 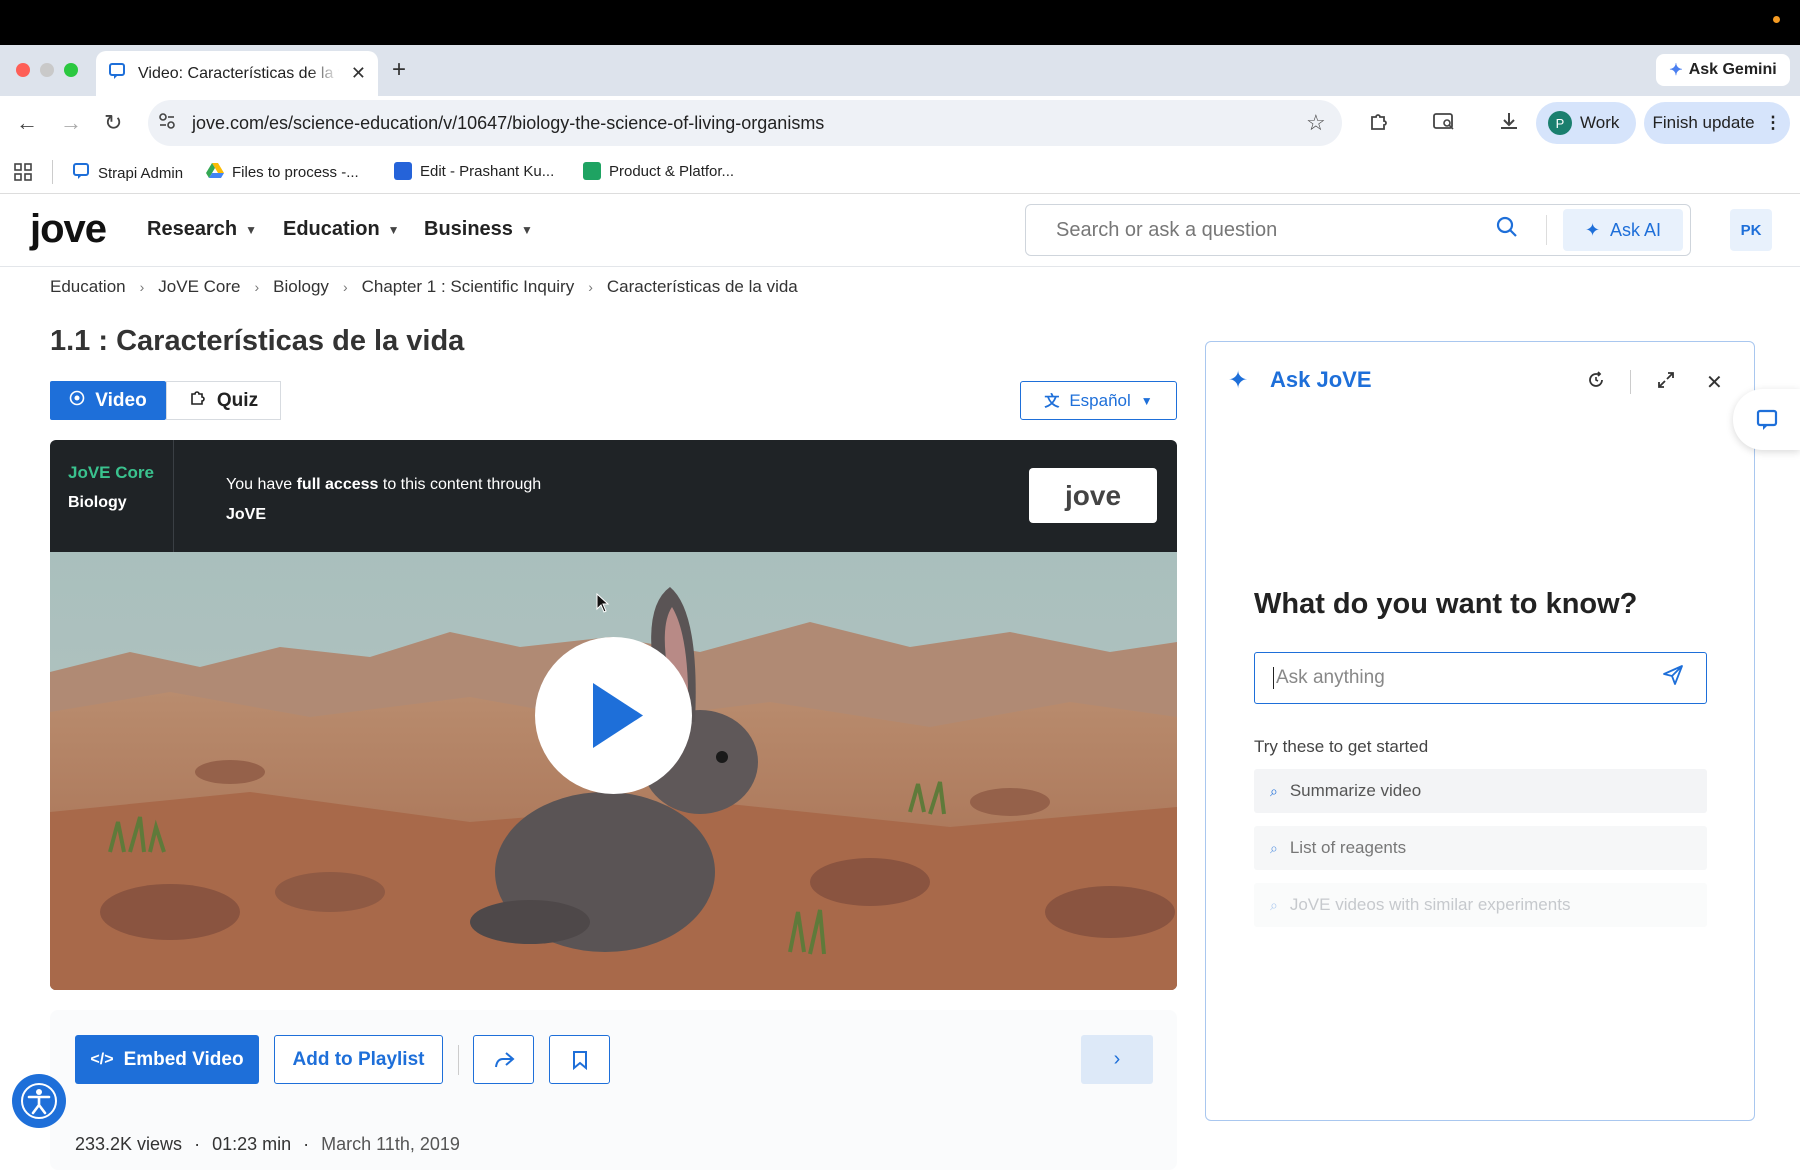 I want to click on ask-ai-button: ✦ Ask AI, so click(x=1623, y=230).